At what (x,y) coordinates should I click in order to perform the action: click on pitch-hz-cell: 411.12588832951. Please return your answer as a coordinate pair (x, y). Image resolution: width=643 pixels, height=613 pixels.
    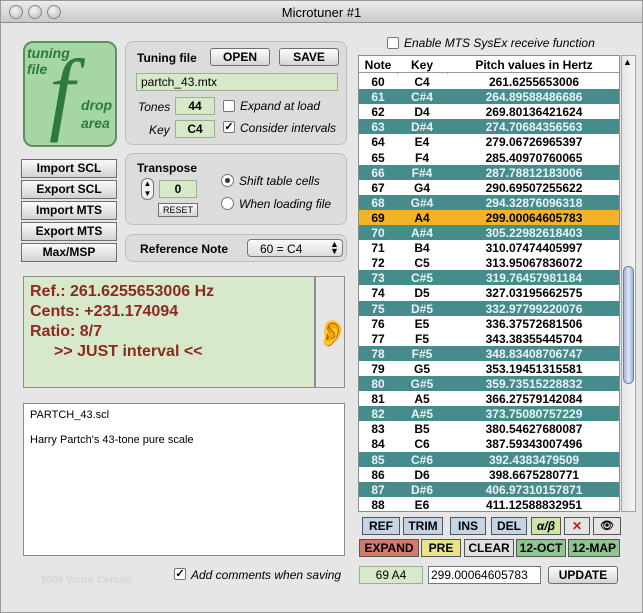
    Looking at the image, I should click on (533, 504).